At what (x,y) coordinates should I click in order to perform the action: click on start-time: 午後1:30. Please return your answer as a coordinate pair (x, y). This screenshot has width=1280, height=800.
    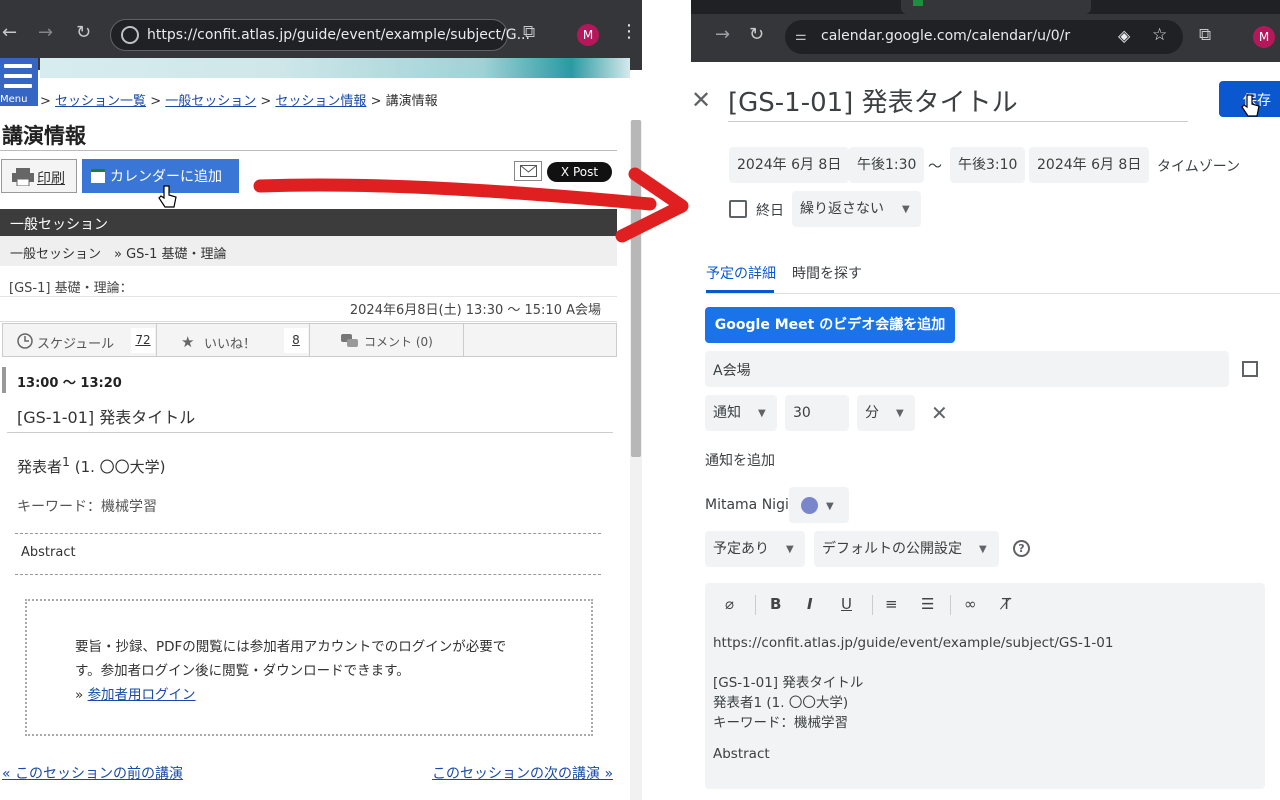
    Looking at the image, I should click on (887, 165).